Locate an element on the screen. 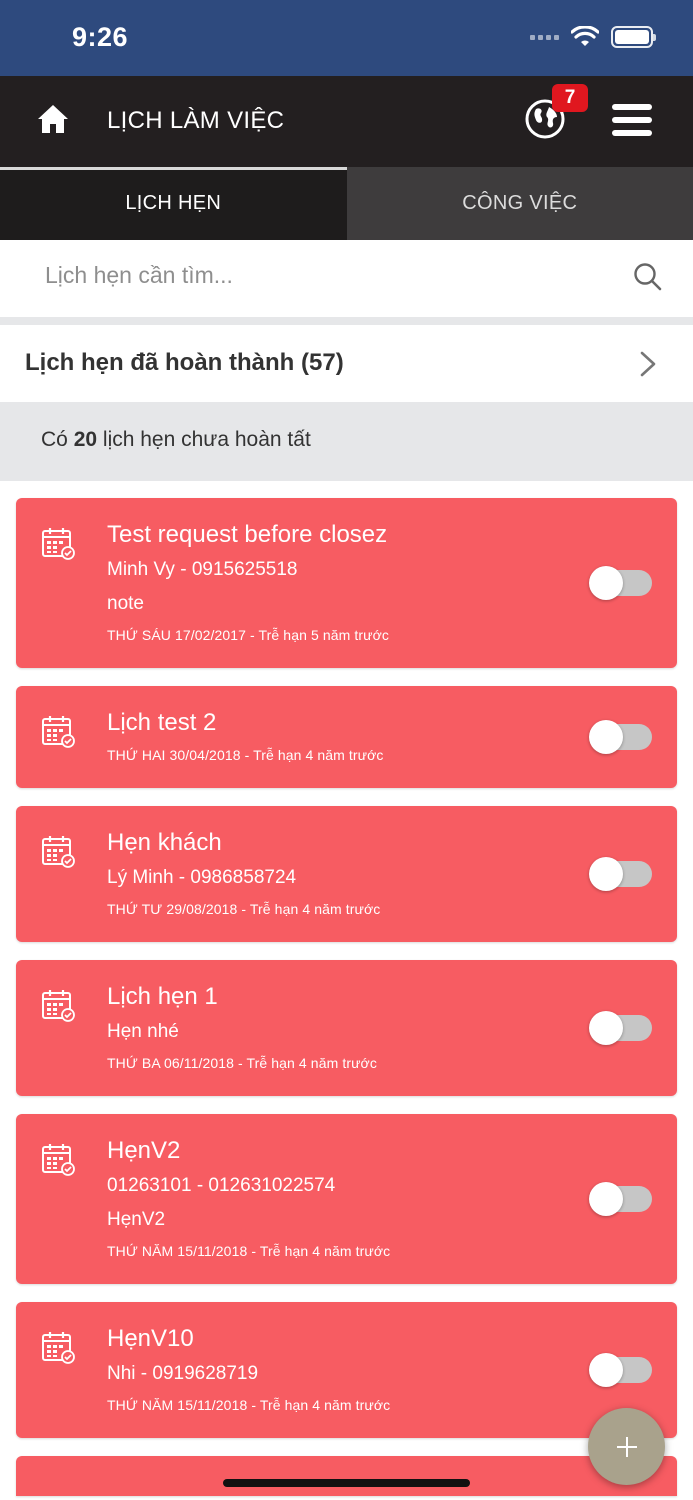  appointment-date: THỨ SÁU 17/02/2017 - Trễ hạn 5 năm trước is located at coordinates (248, 635).